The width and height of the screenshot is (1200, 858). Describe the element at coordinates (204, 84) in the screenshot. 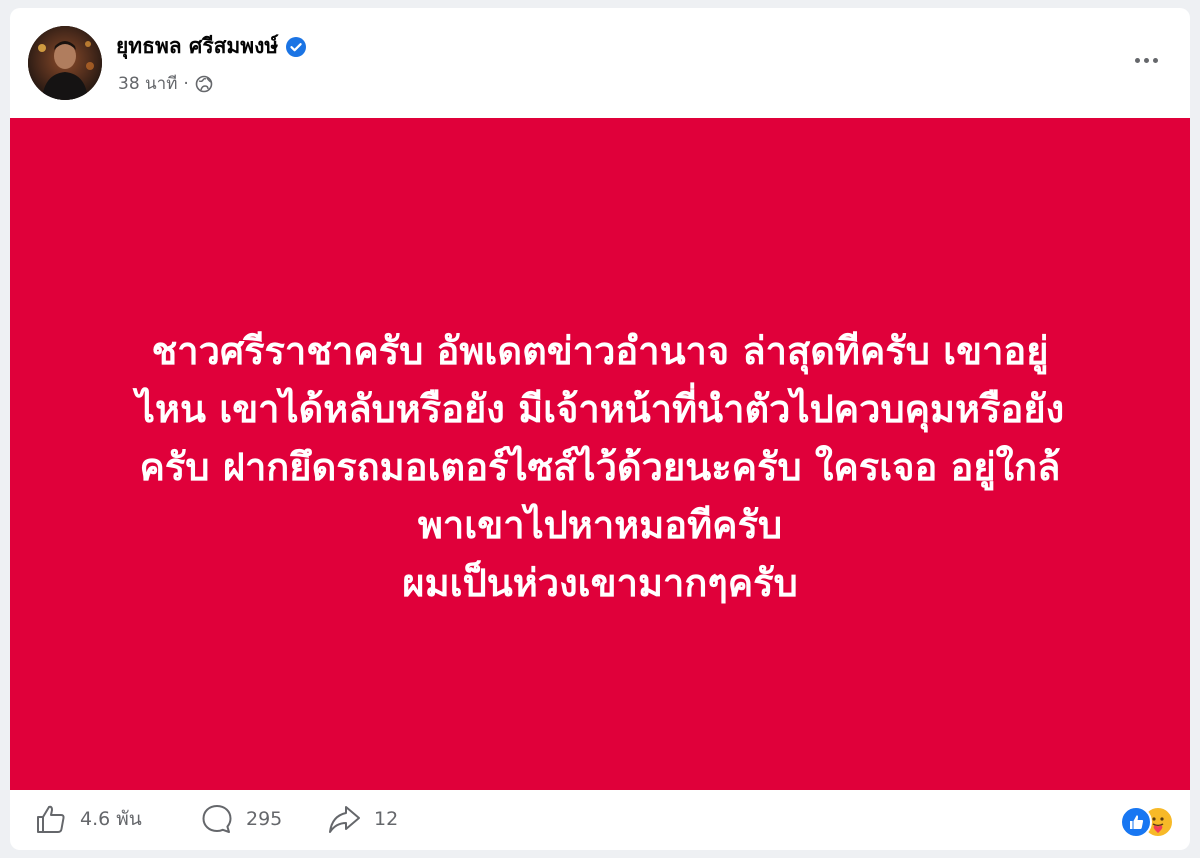

I see `globe-icon` at that location.